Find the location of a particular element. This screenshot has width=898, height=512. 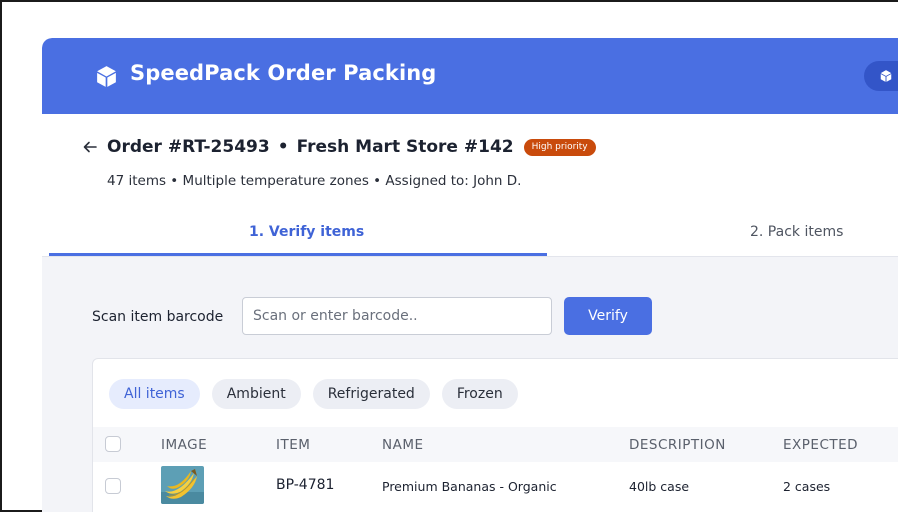

user-menu-button is located at coordinates (881, 76).